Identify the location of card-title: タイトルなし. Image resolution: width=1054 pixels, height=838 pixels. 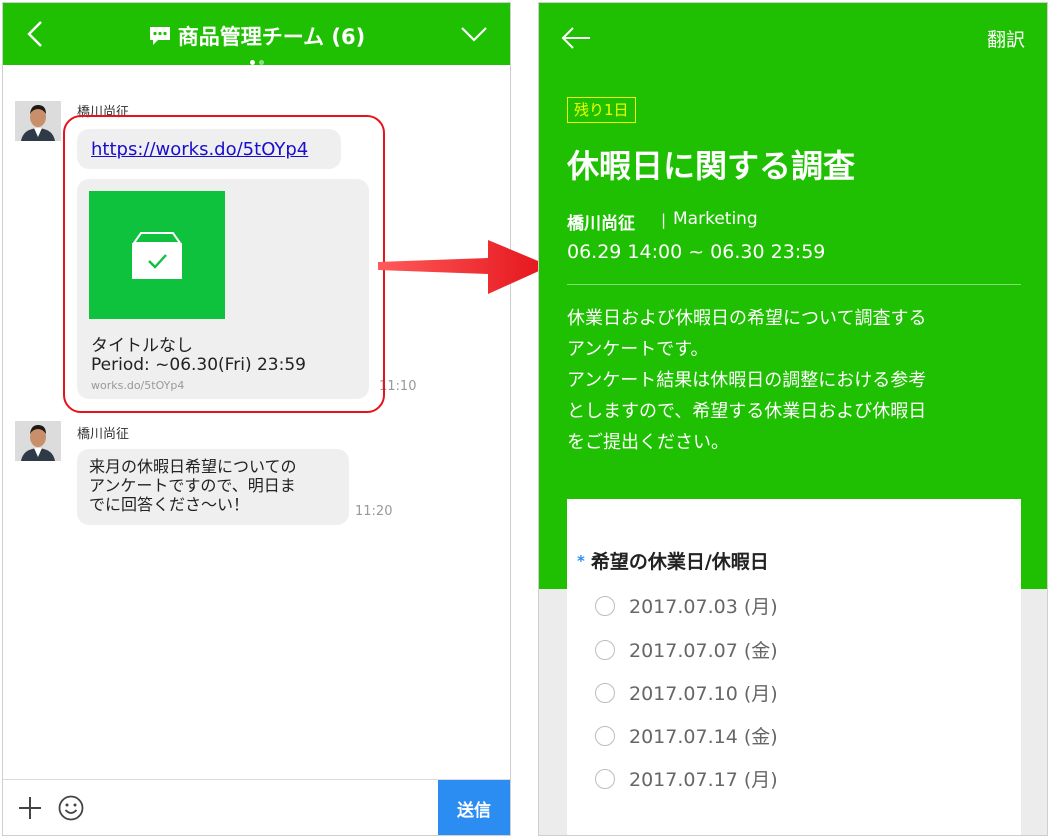
(142, 346).